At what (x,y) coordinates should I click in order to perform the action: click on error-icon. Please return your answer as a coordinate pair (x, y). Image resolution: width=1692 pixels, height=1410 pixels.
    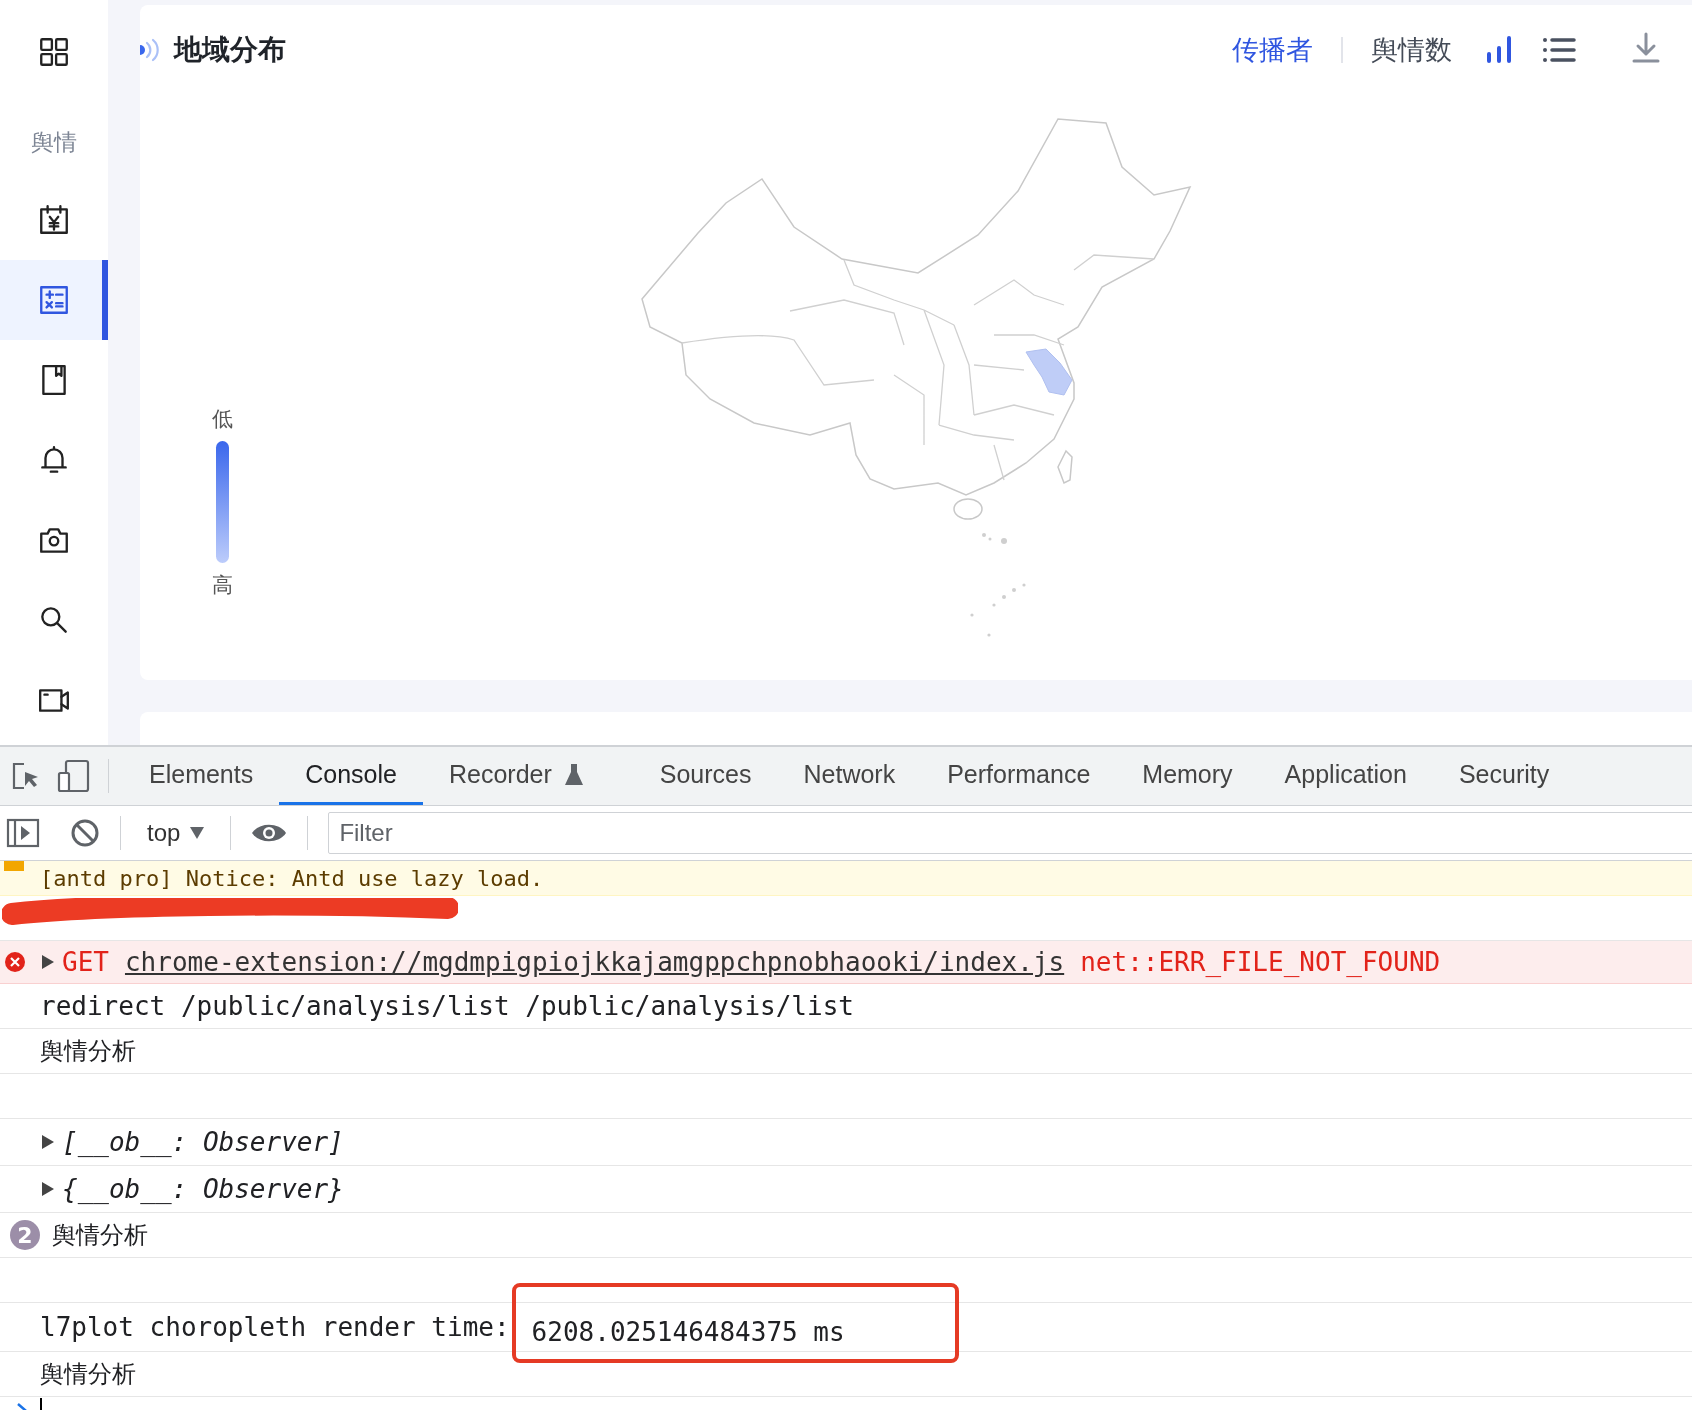
    Looking at the image, I should click on (15, 962).